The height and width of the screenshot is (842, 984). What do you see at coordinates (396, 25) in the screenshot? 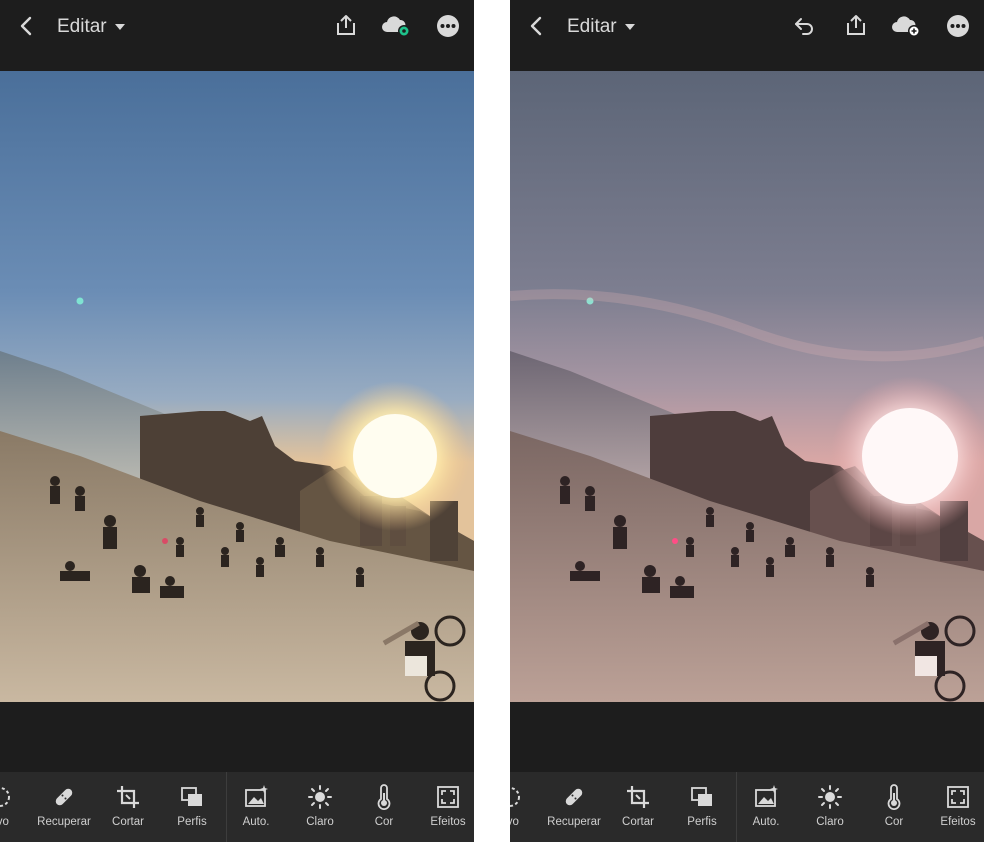
I see `cloud-sync-icon` at bounding box center [396, 25].